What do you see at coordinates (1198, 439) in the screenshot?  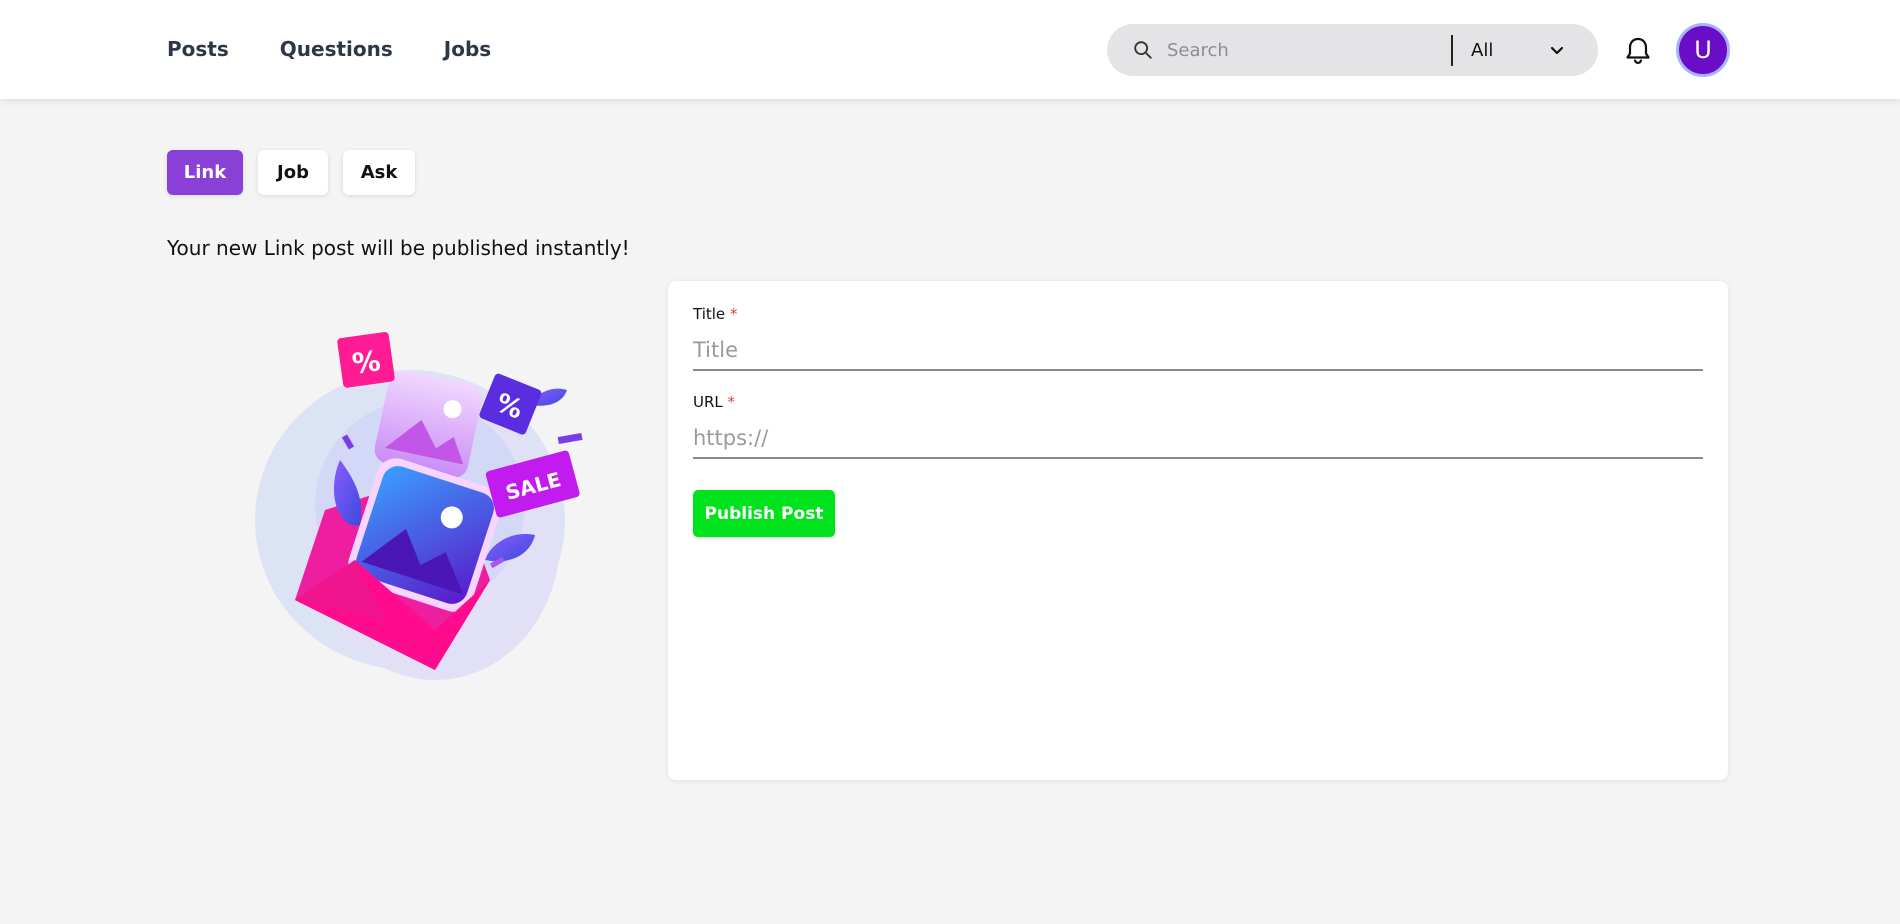 I see `url-input` at bounding box center [1198, 439].